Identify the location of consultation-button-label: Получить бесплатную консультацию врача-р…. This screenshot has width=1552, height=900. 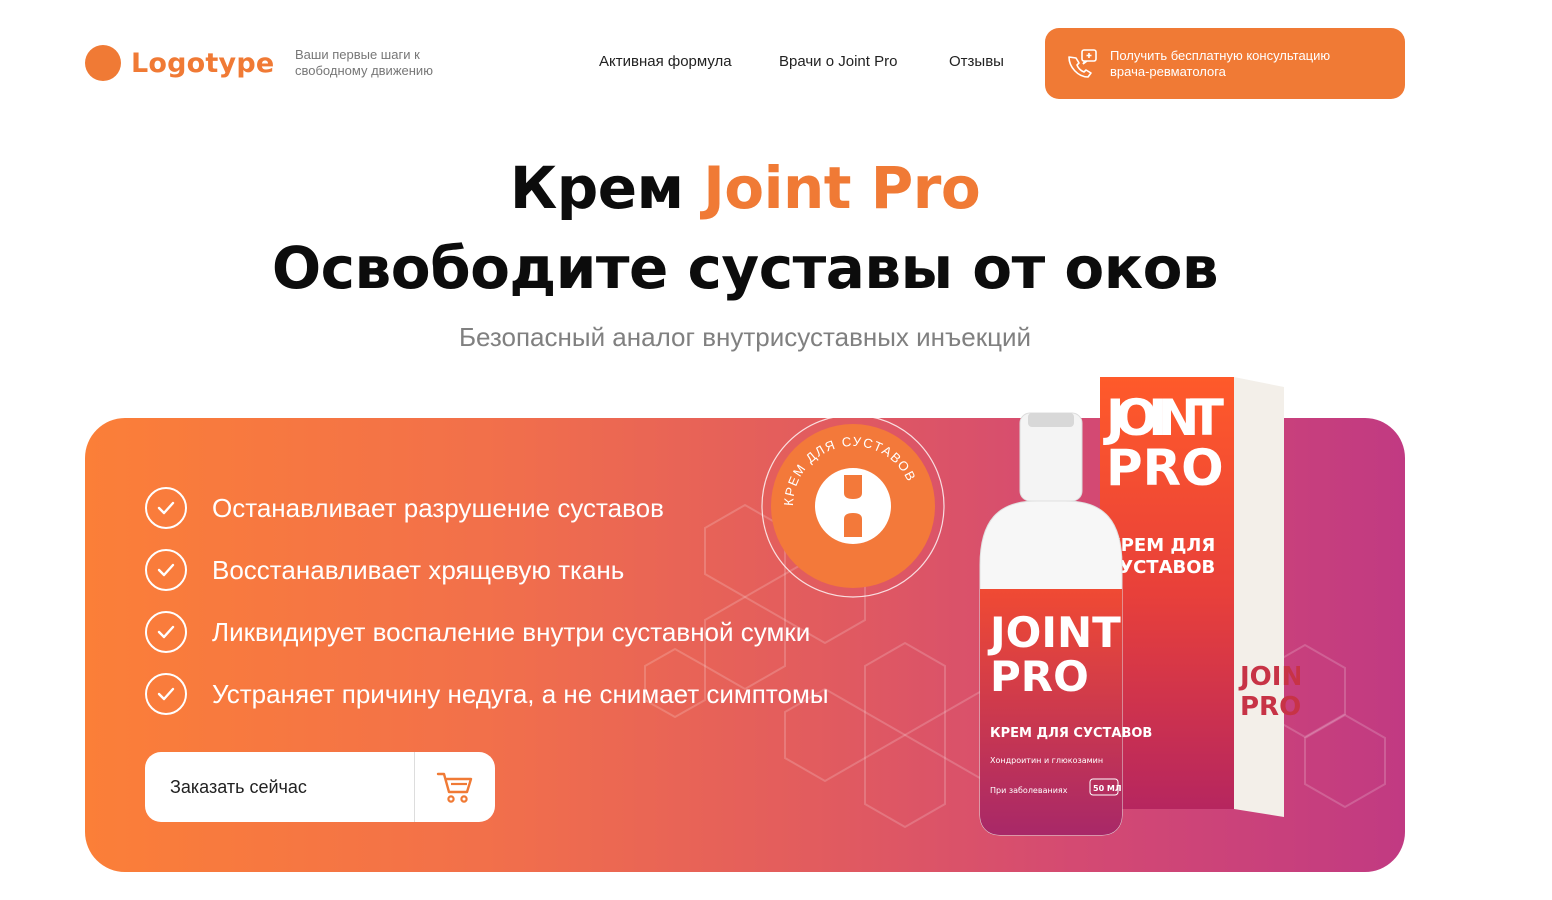
(1220, 63).